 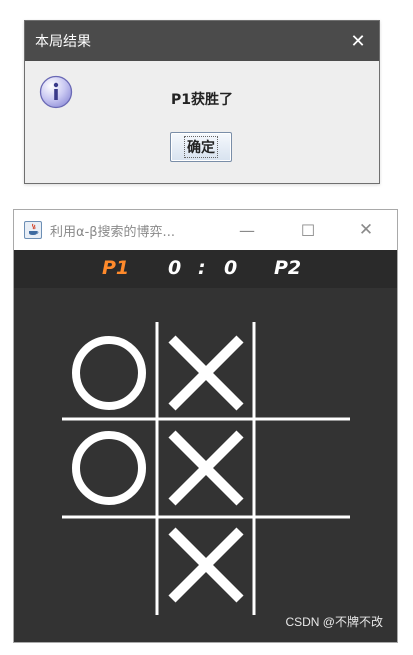 I want to click on player1-score: 0, so click(x=175, y=268).